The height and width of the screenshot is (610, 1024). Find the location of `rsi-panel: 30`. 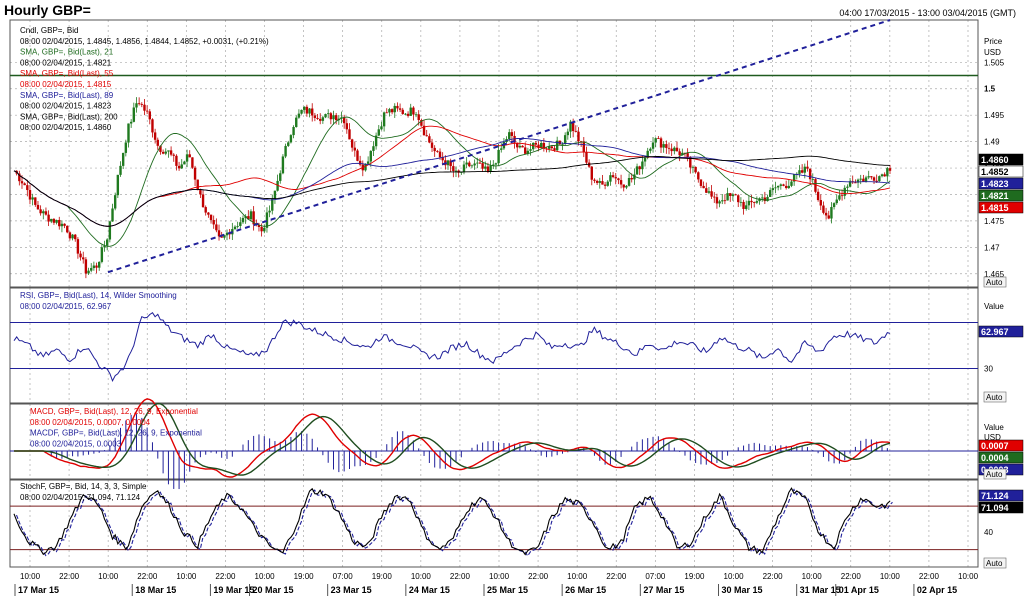

rsi-panel: 30 is located at coordinates (501, 347).